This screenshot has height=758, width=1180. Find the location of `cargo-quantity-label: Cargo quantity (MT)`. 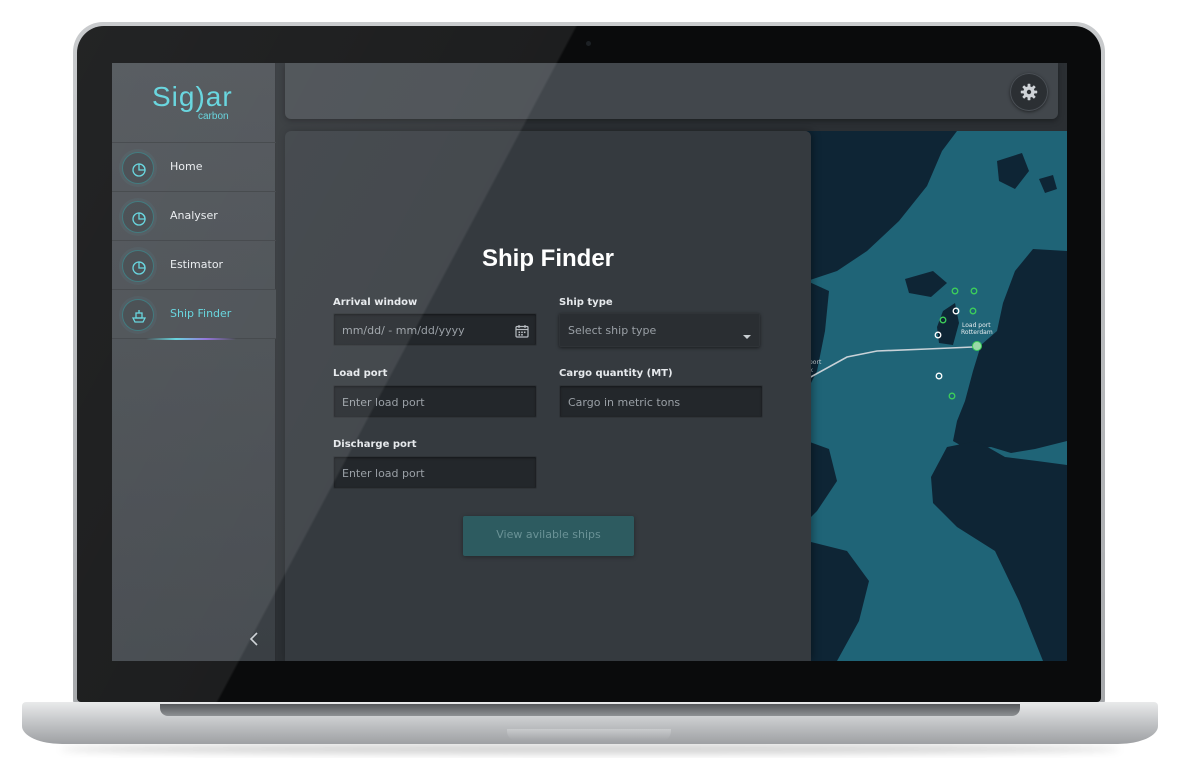

cargo-quantity-label: Cargo quantity (MT) is located at coordinates (616, 373).